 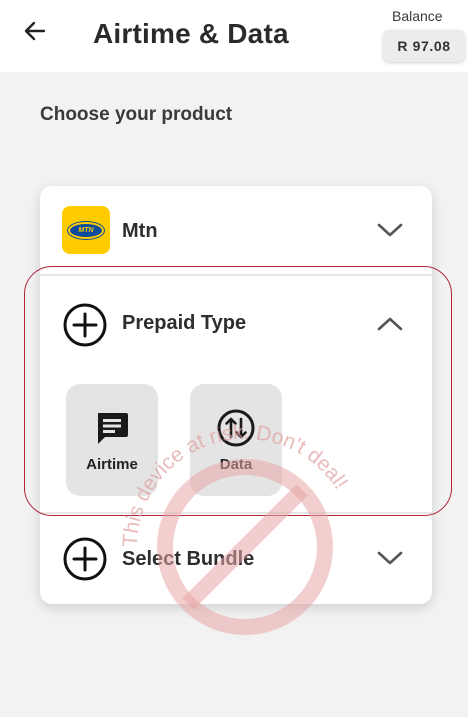 I want to click on airtime-tile: Airtime, so click(x=112, y=440).